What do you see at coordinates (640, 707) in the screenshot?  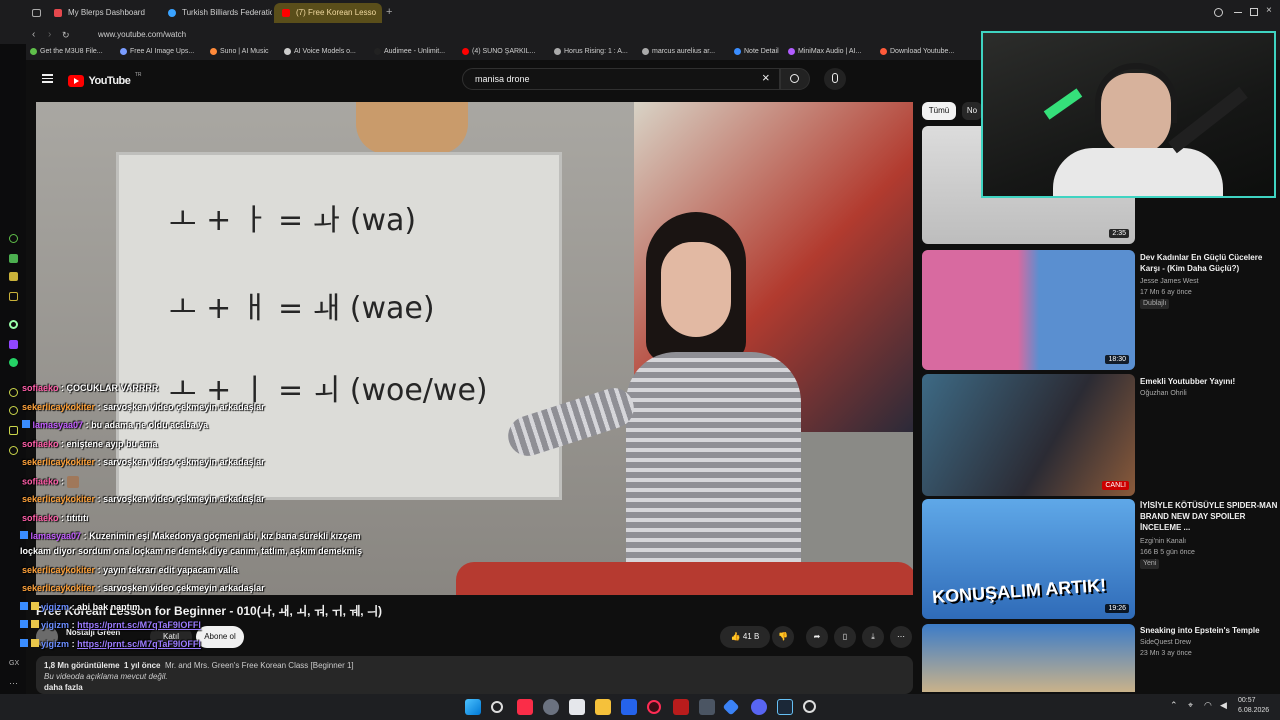 I see `taskbar: ⌃ ⌖ ◠ ◀ 00:57 6.08.2026` at bounding box center [640, 707].